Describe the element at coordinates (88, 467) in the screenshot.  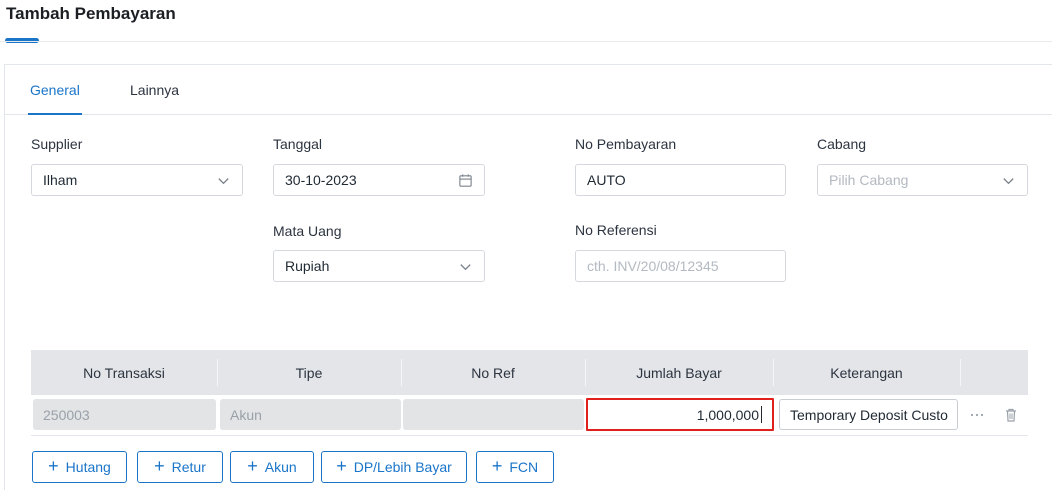
I see `add-hutang-label: Hutang` at that location.